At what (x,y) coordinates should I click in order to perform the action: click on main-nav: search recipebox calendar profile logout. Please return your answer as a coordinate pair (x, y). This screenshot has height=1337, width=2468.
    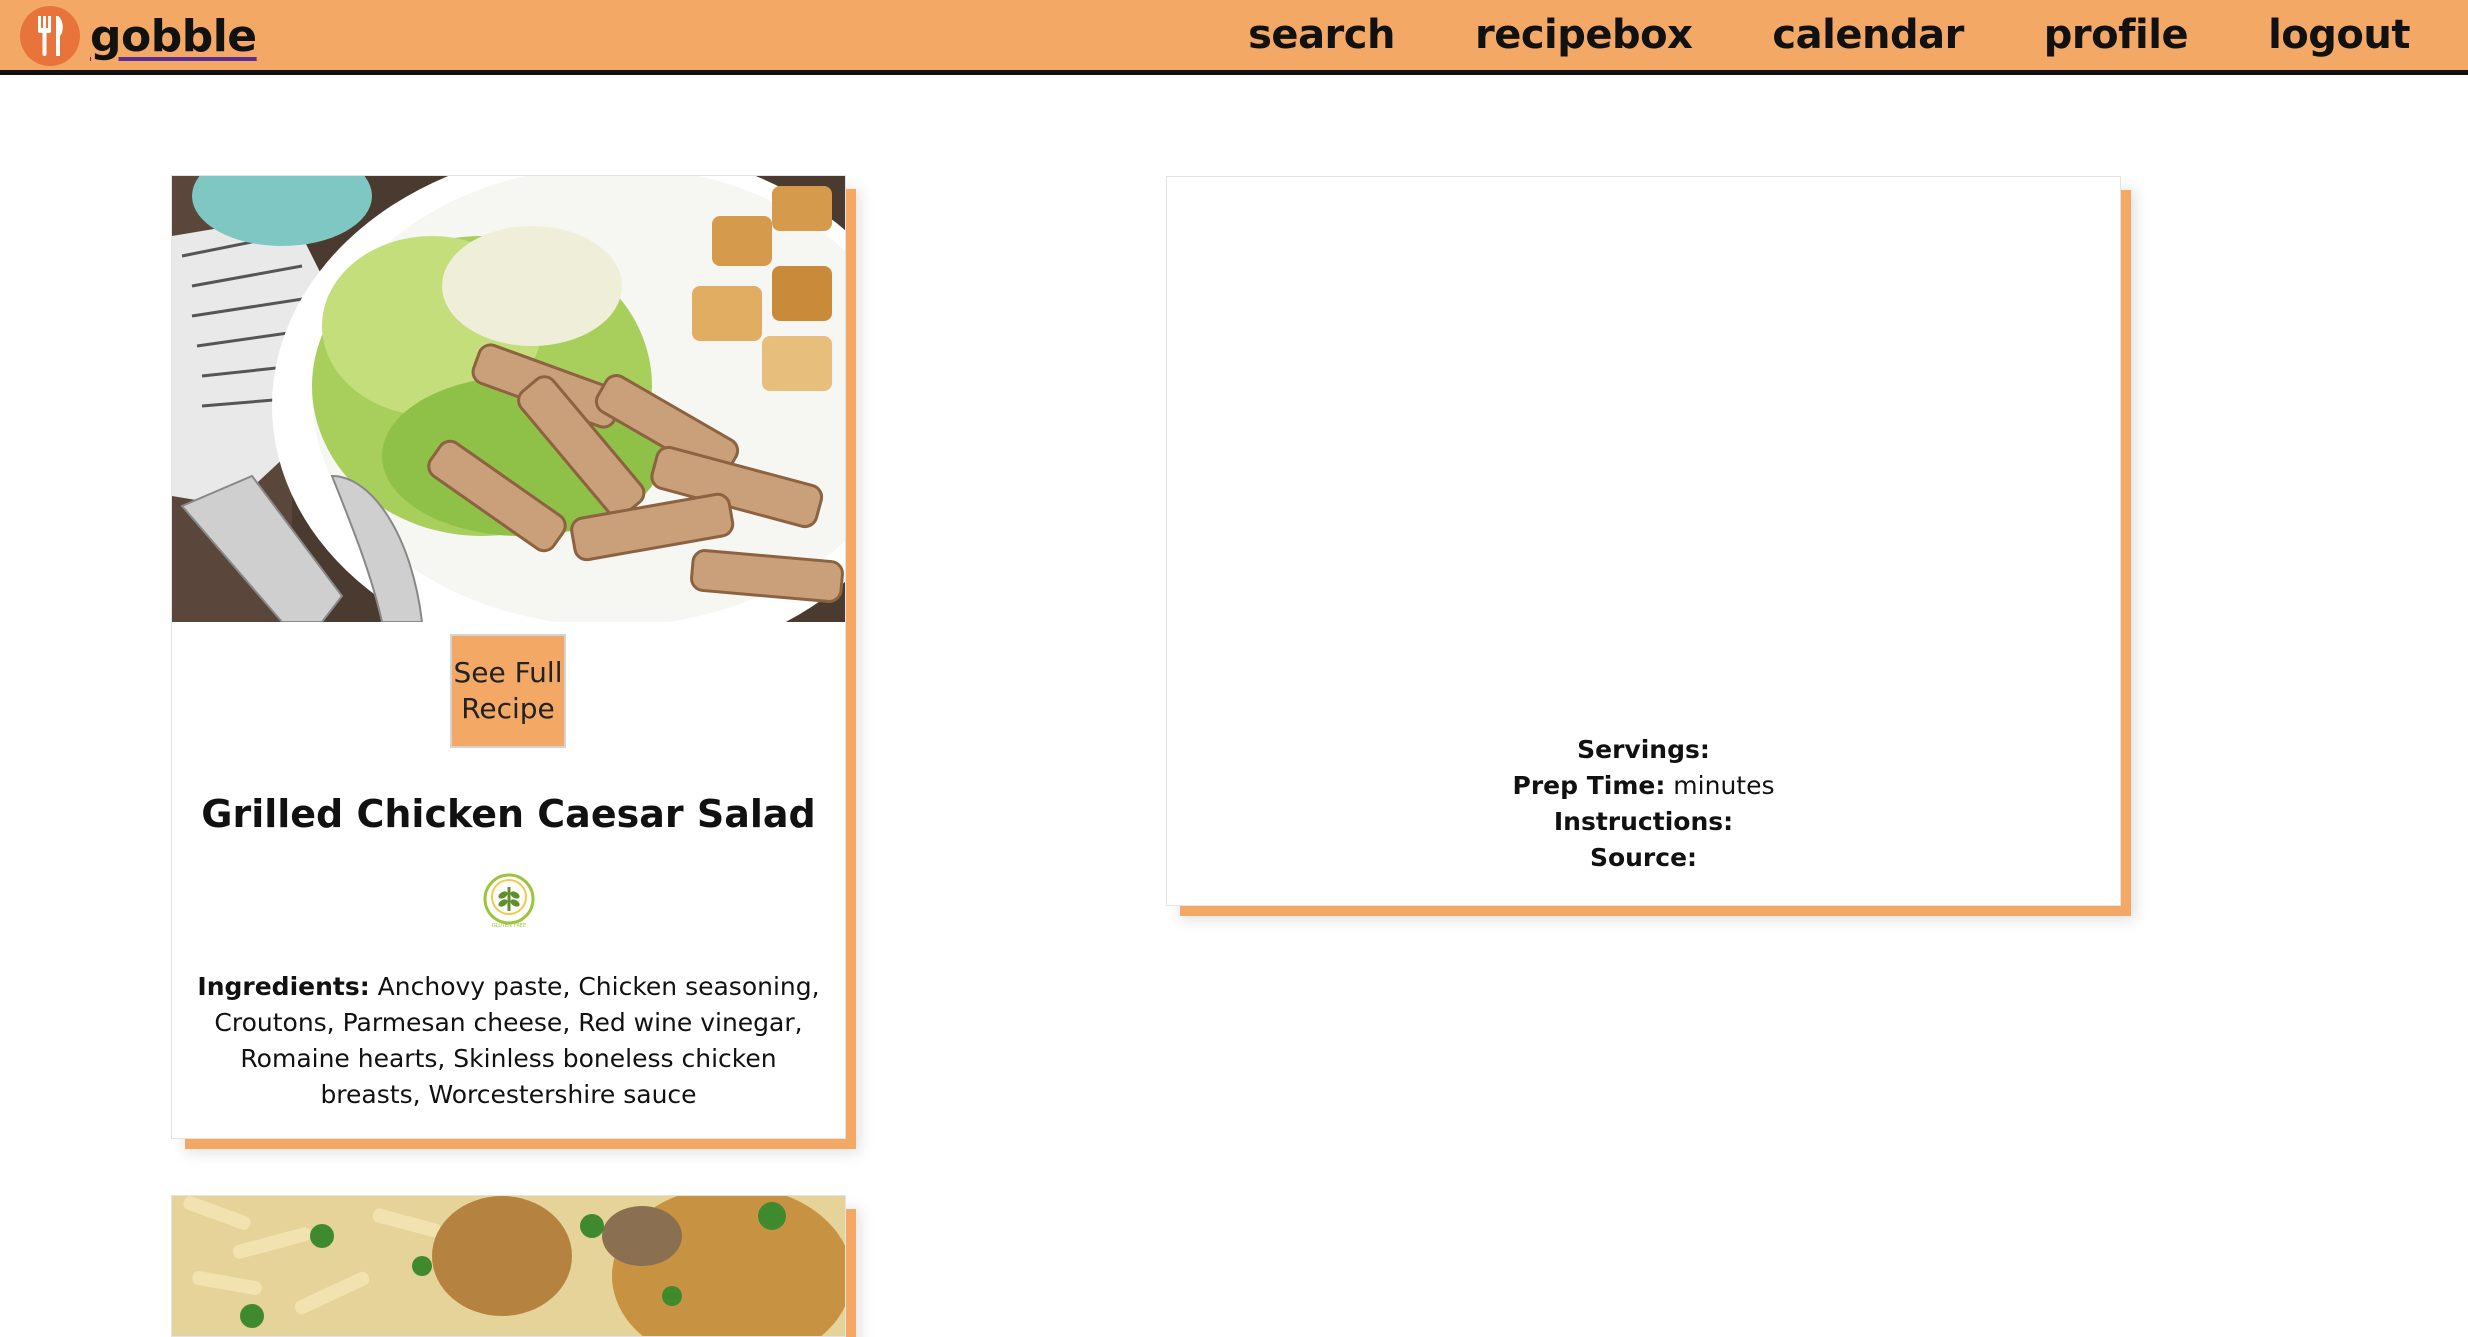
    Looking at the image, I should click on (1858, 35).